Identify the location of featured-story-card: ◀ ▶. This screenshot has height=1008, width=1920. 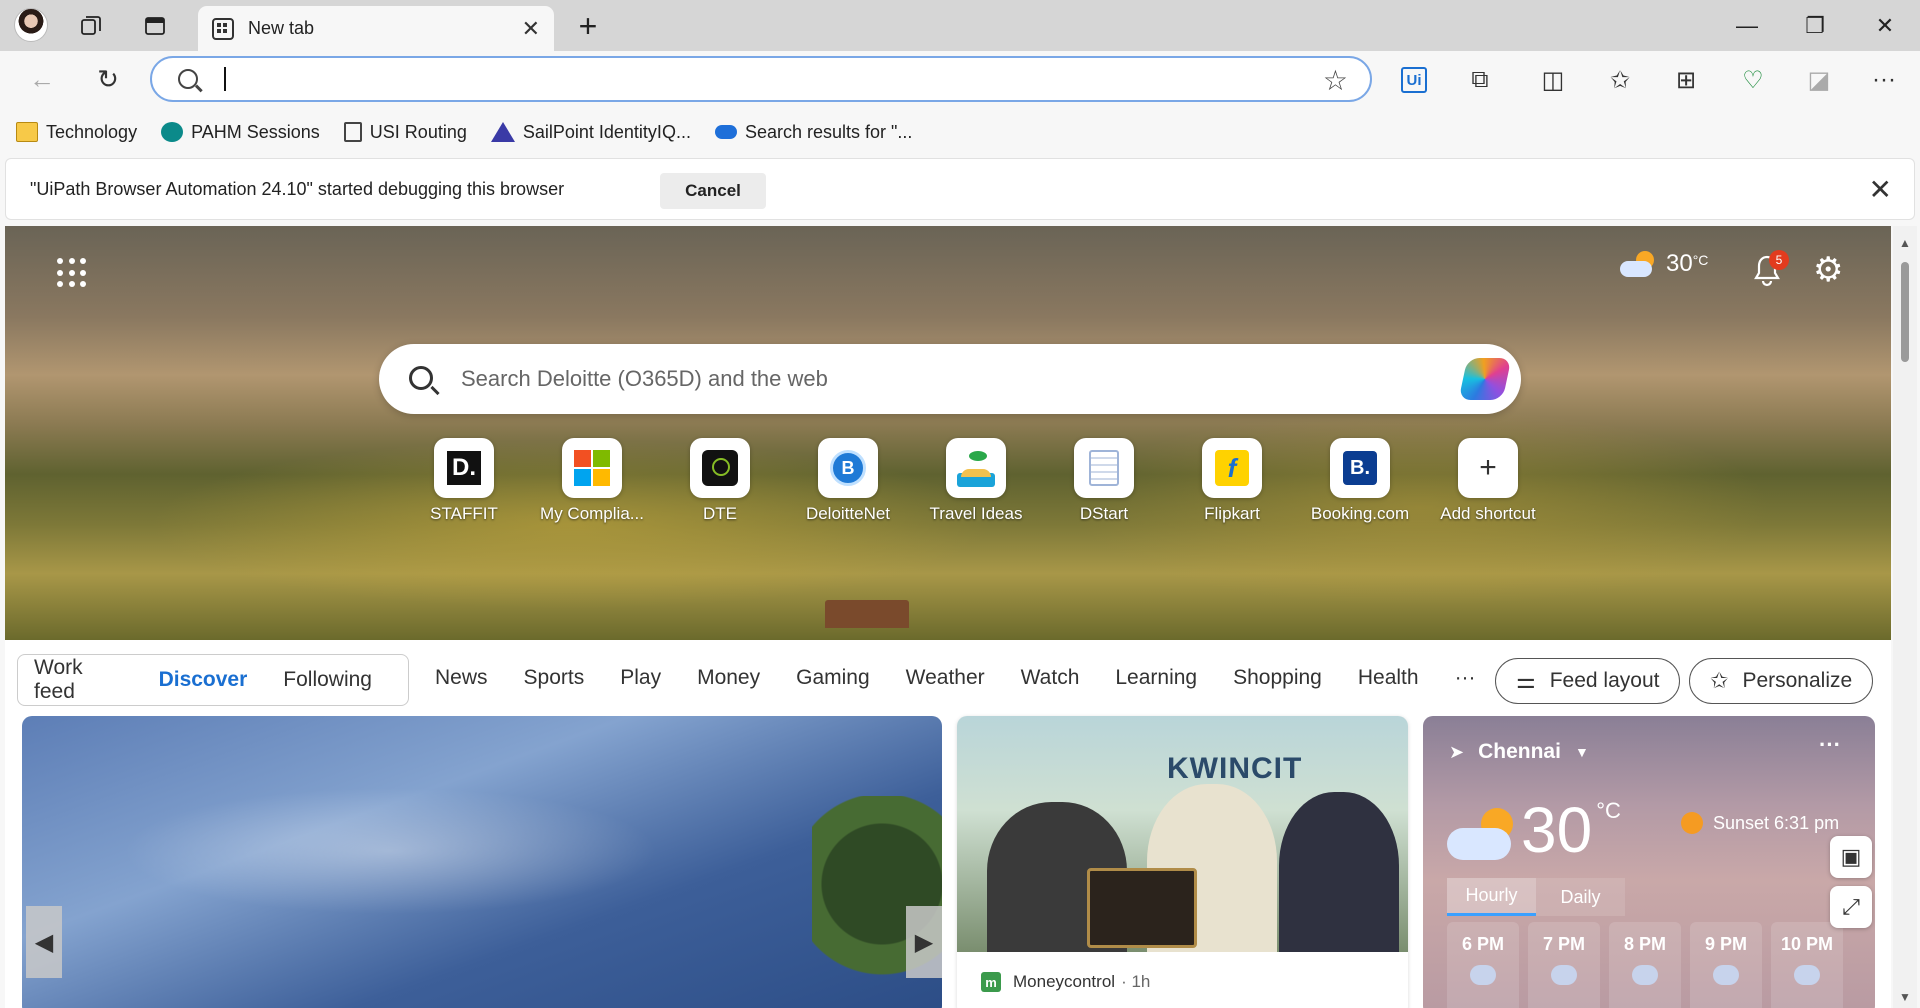
(482, 862).